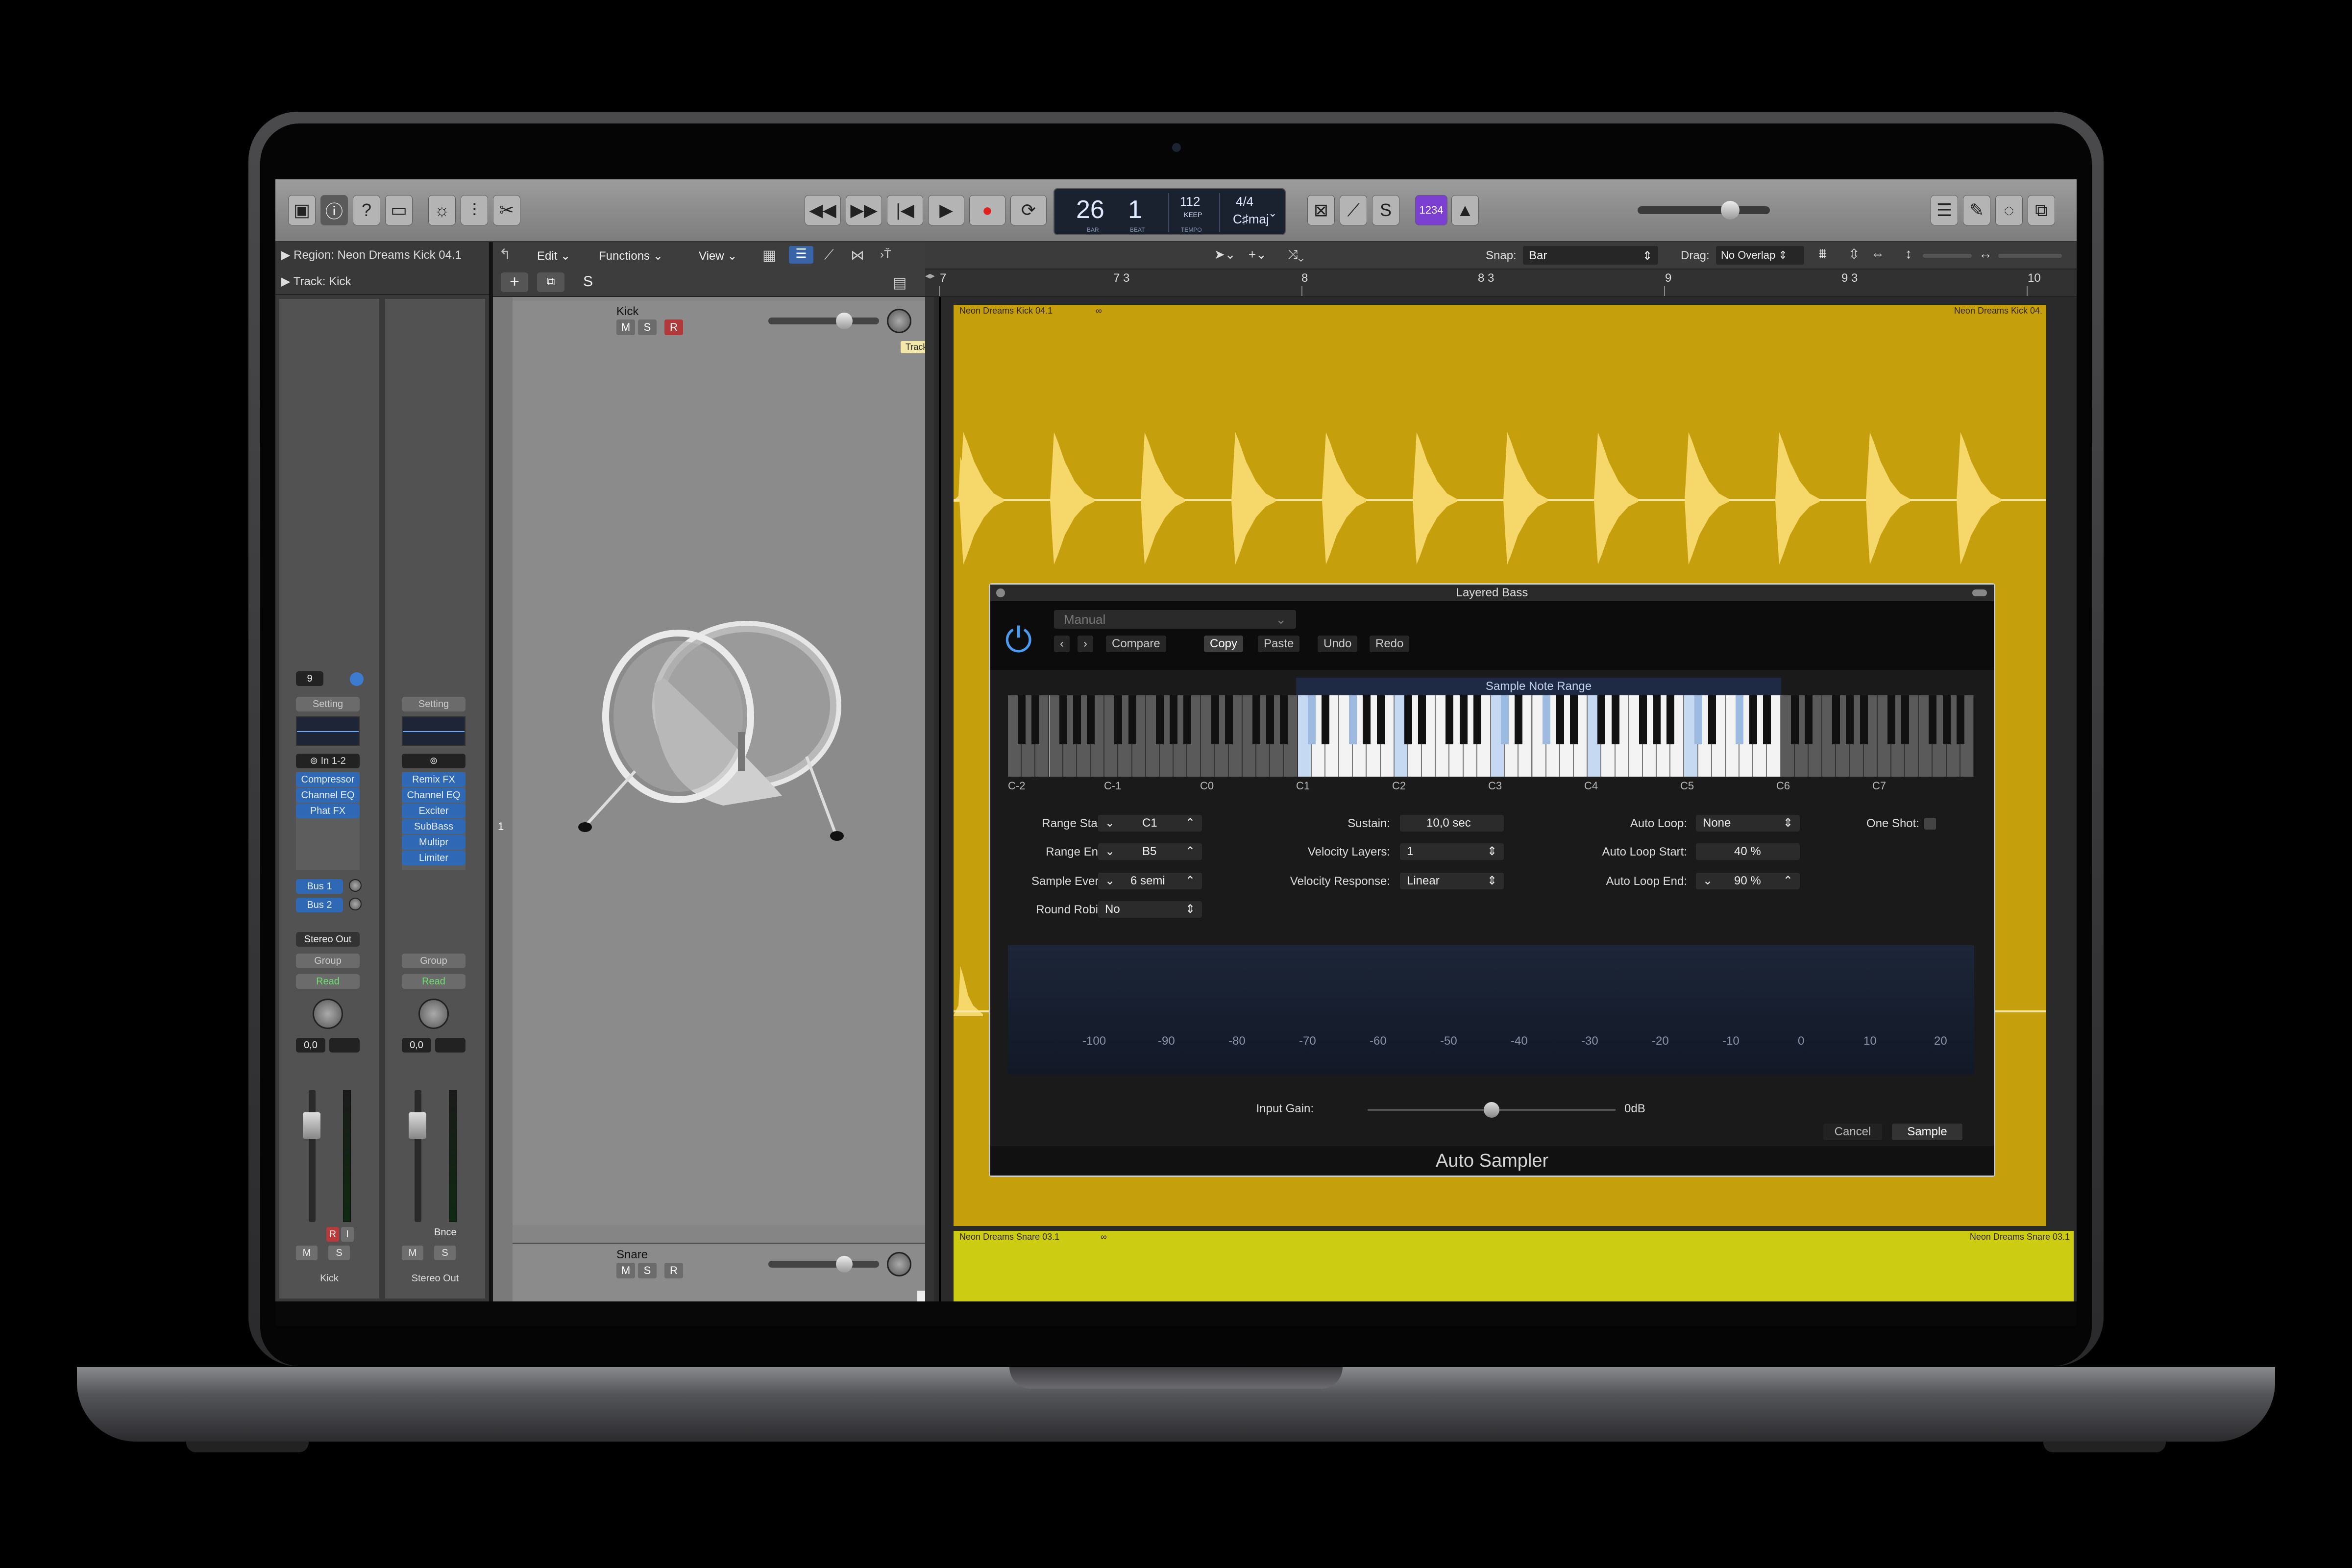  Describe the element at coordinates (829, 255) in the screenshot. I see `automation-icon: ⟋` at that location.